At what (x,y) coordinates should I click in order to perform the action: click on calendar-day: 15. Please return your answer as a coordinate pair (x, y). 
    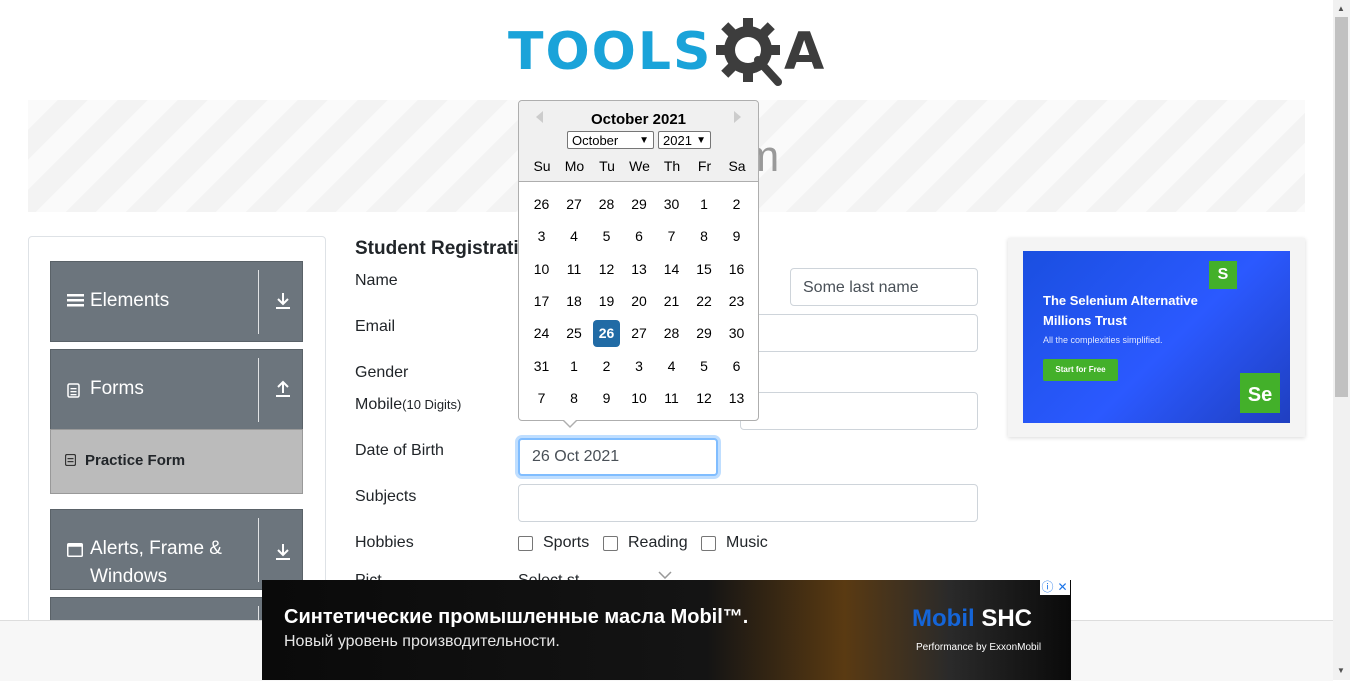
    Looking at the image, I should click on (704, 269).